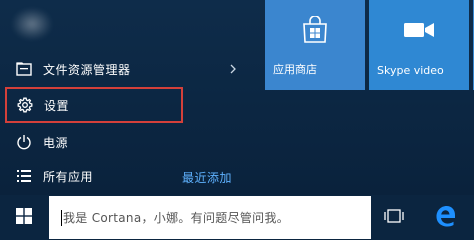  What do you see at coordinates (24, 69) in the screenshot?
I see `file-explorer-icon` at bounding box center [24, 69].